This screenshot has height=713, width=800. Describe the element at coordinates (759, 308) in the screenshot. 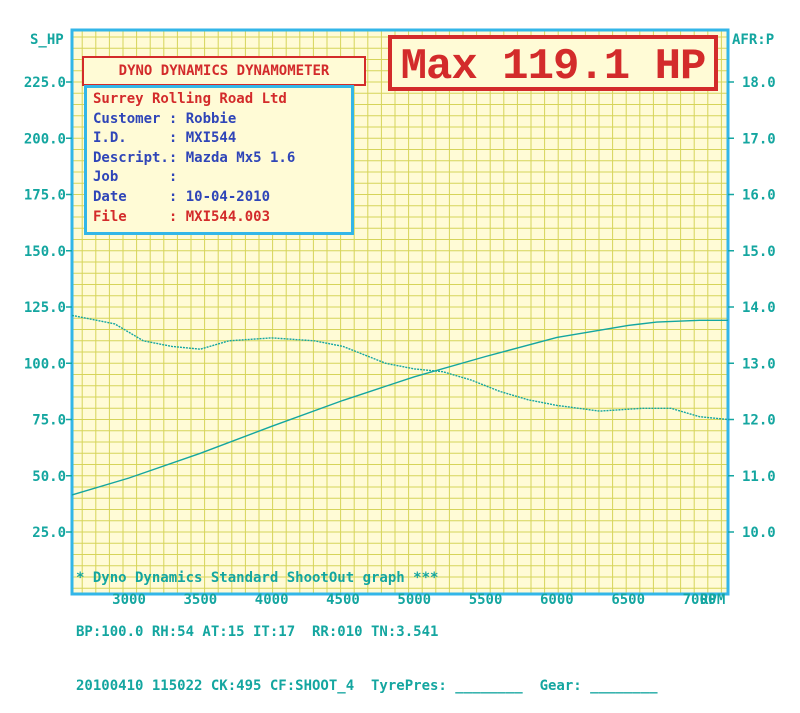

I see `y-right-tick-label: 14.0` at that location.